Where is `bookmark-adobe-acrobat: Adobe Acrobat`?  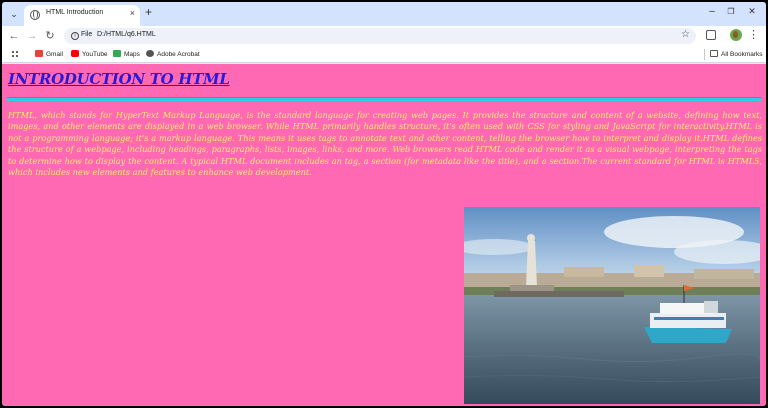
bookmark-adobe-acrobat: Adobe Acrobat is located at coordinates (173, 54).